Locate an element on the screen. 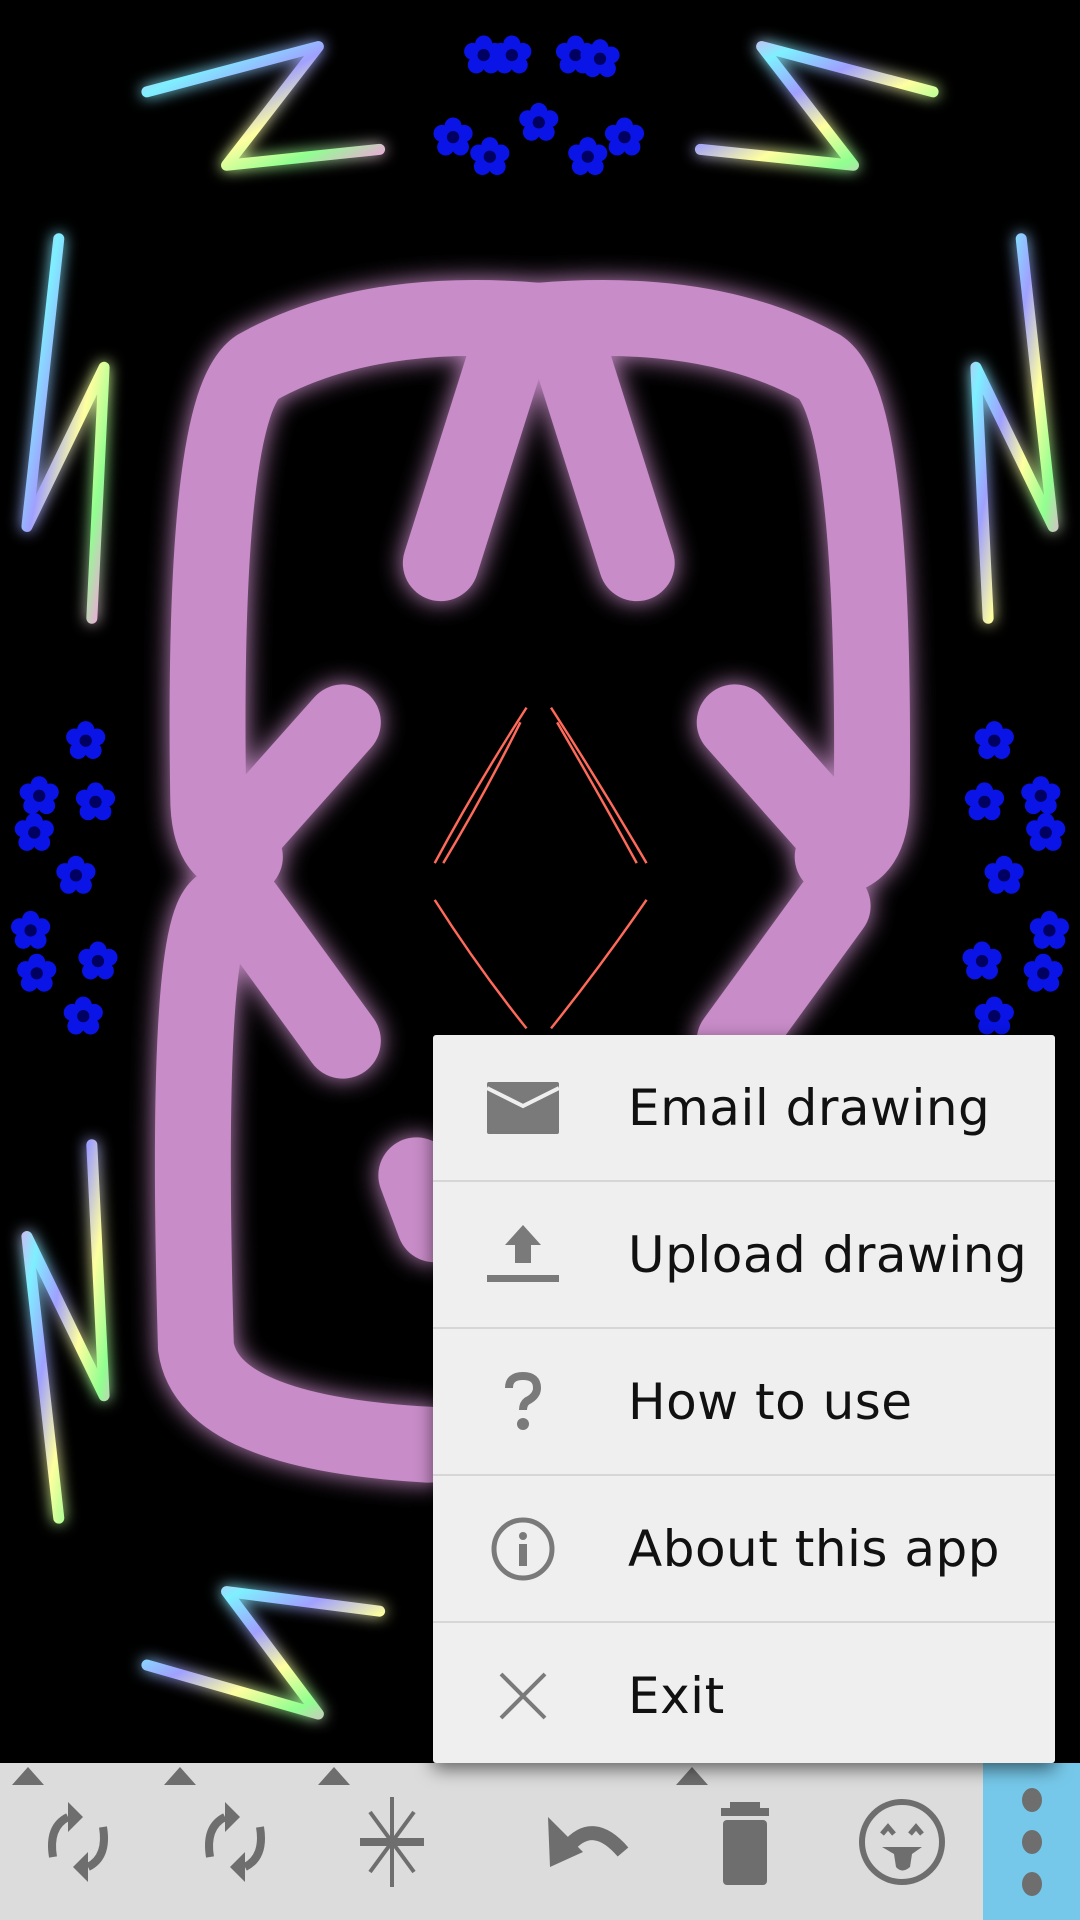 This screenshot has width=1080, height=1920. menu-item-exit: Exit is located at coordinates (744, 1695).